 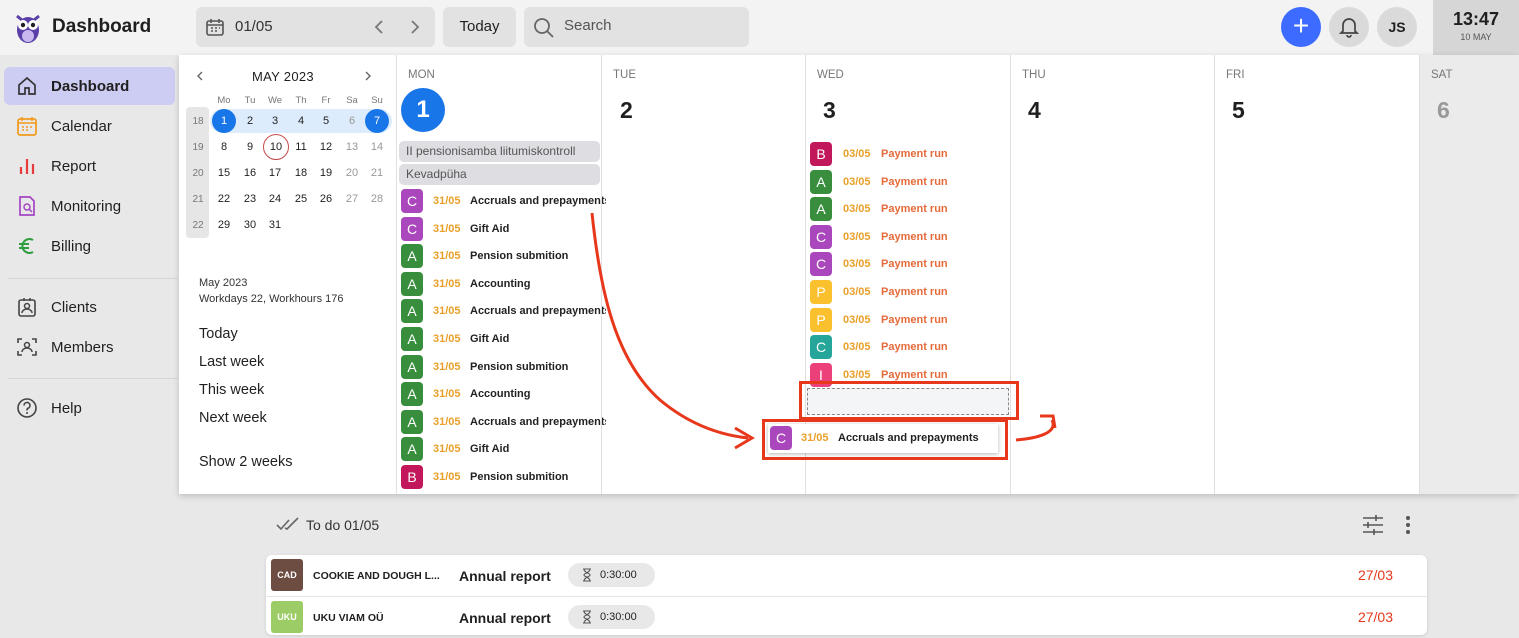 What do you see at coordinates (89, 347) in the screenshot?
I see `sidebar-item-members: Members` at bounding box center [89, 347].